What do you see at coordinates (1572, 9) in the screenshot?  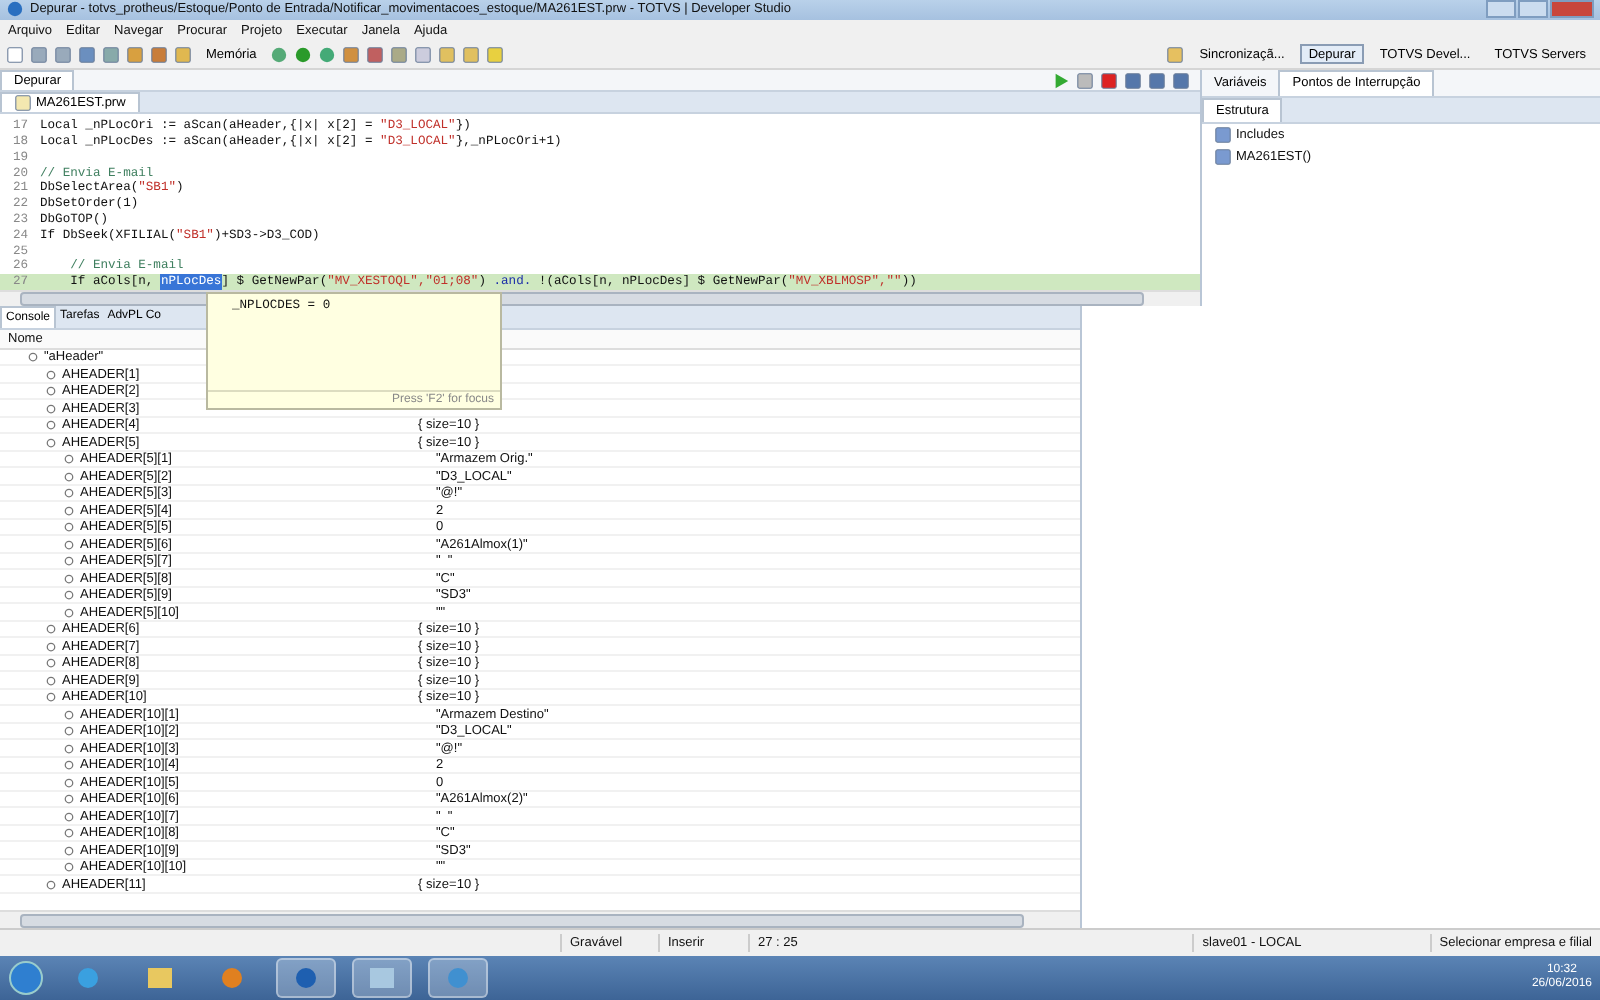 I see `close-button` at bounding box center [1572, 9].